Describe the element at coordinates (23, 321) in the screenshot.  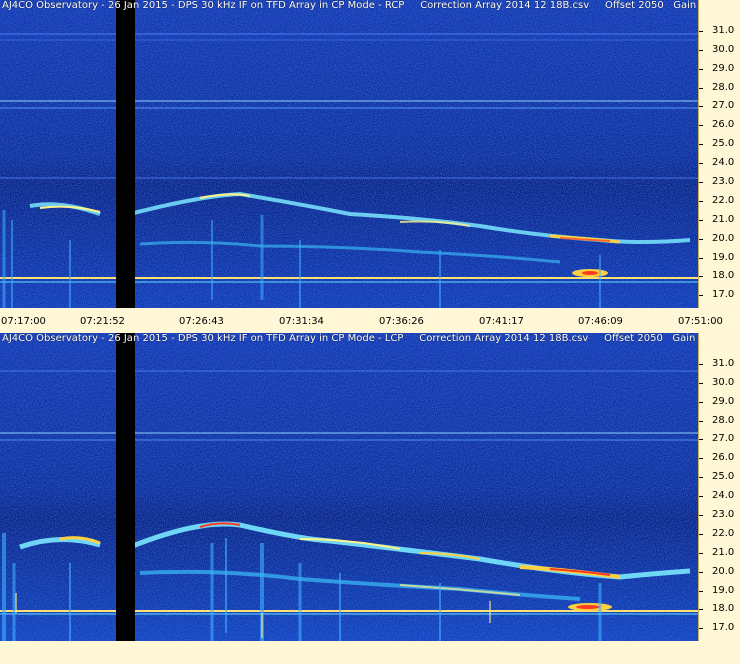
I see `x-tick: 07:17:00` at that location.